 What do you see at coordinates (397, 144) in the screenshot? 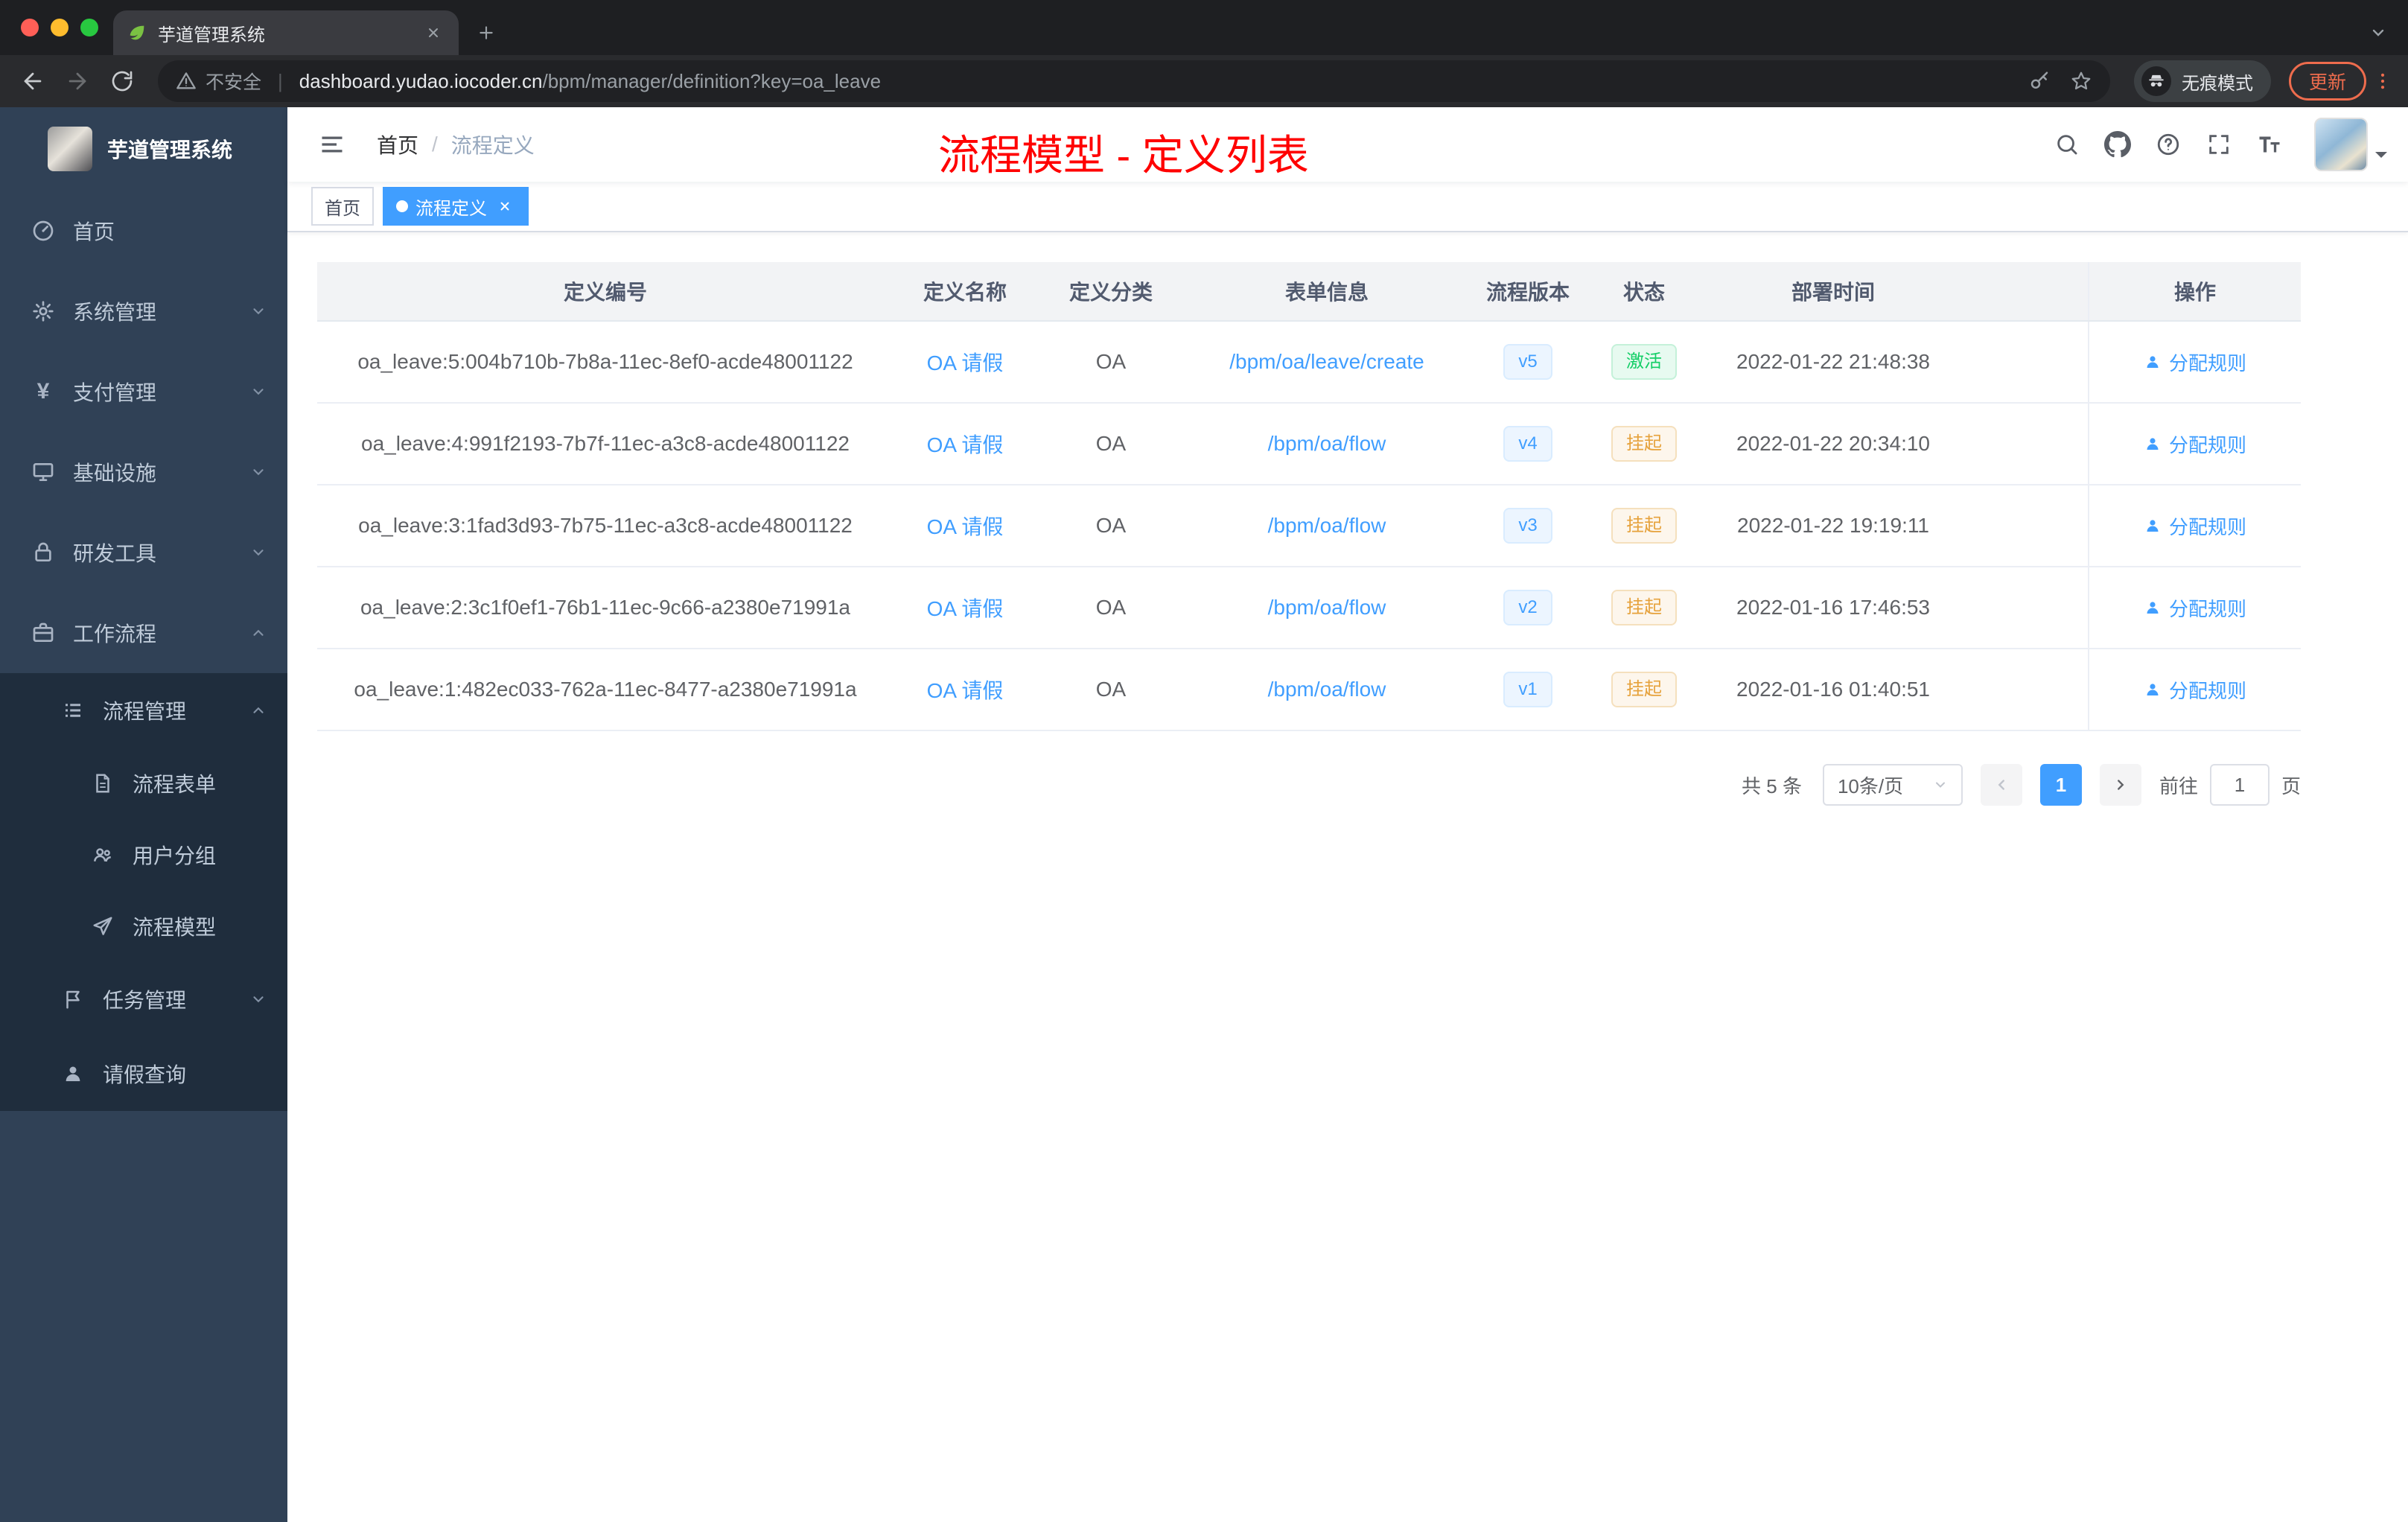
I see `breadcrumb-home: 首页` at bounding box center [397, 144].